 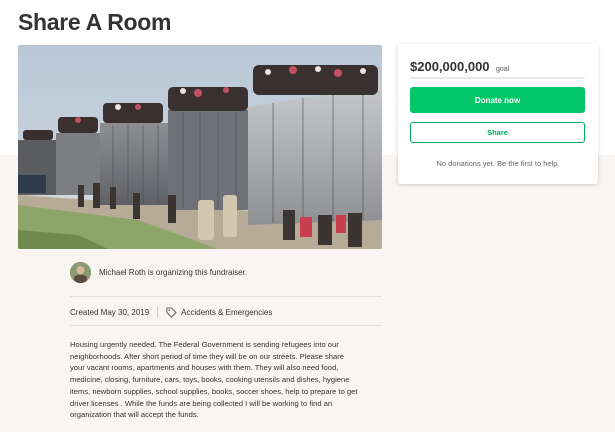 What do you see at coordinates (134, 415) in the screenshot?
I see `story-line: organization that will accept the funds.` at bounding box center [134, 415].